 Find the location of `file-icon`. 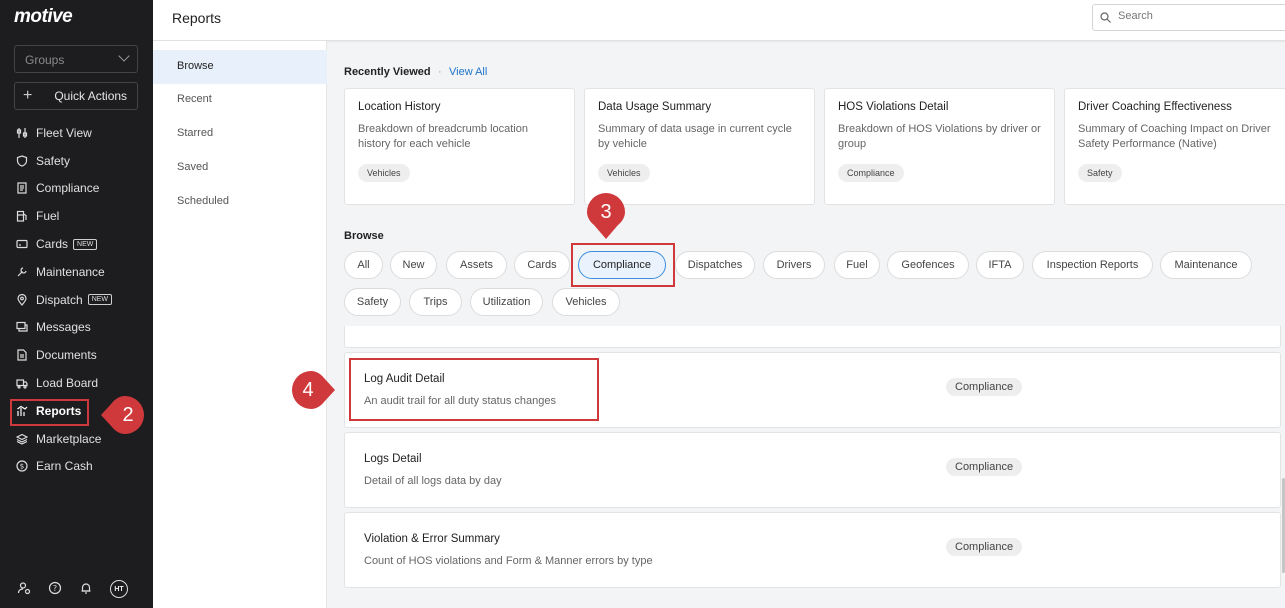

file-icon is located at coordinates (22, 355).